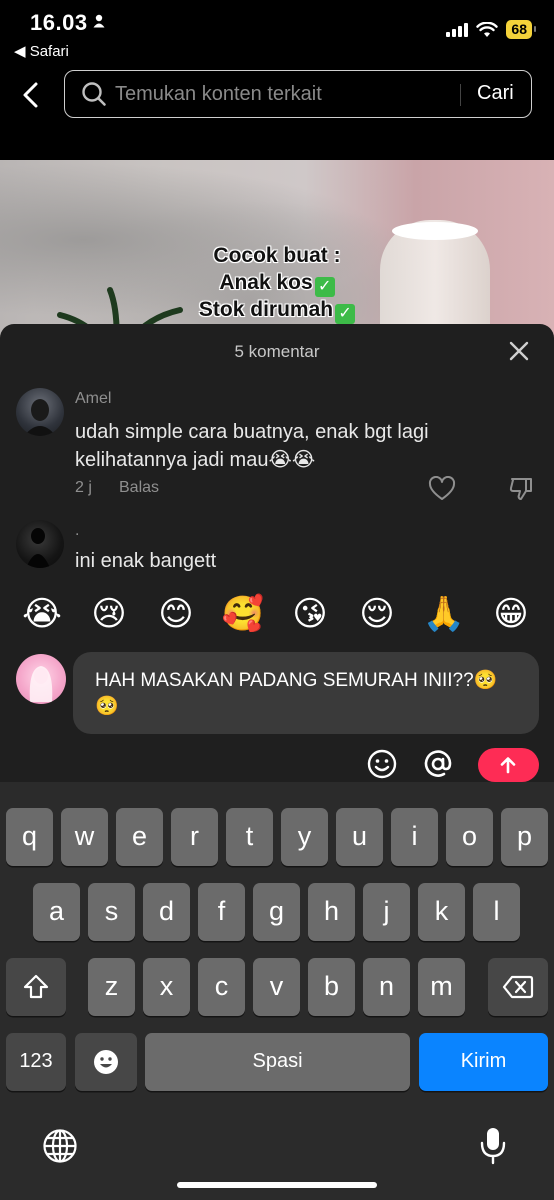  Describe the element at coordinates (194, 837) in the screenshot. I see `key-r: r` at that location.